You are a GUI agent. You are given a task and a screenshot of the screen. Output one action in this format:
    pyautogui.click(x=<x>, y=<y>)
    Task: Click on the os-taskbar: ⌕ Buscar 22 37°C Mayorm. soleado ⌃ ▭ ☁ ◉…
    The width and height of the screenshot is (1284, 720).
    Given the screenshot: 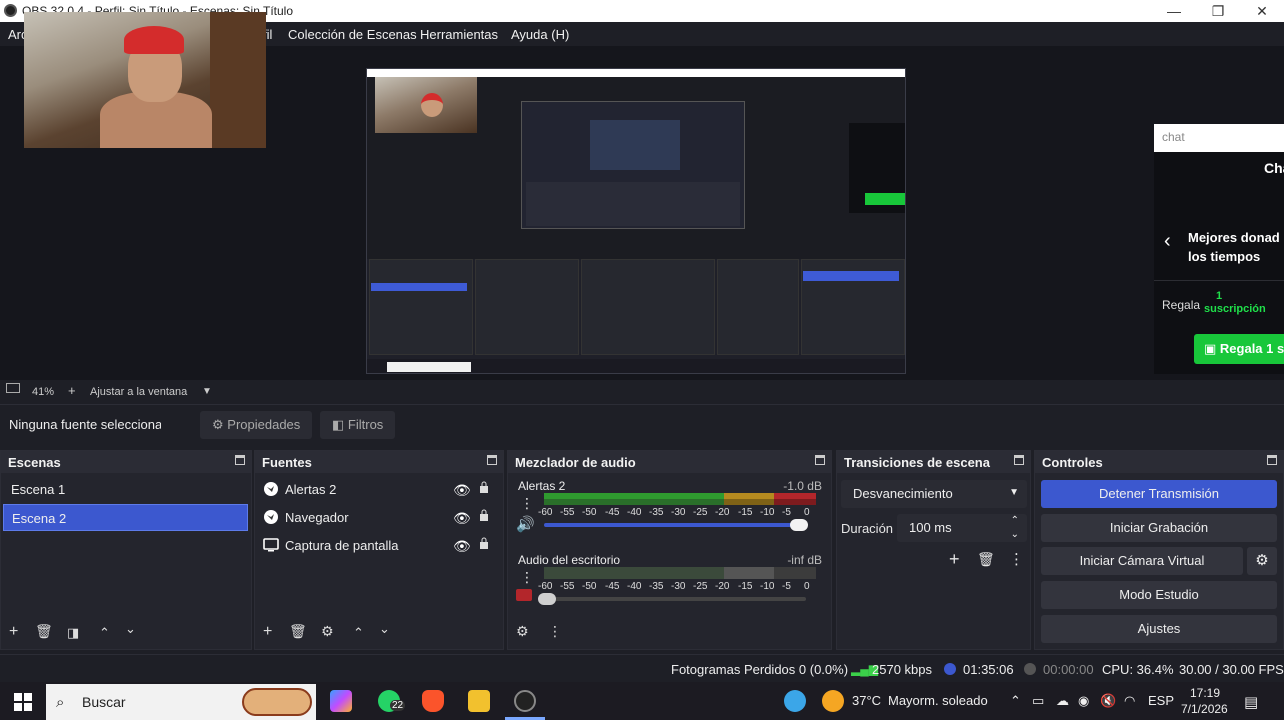 What is the action you would take?
    pyautogui.click(x=642, y=701)
    